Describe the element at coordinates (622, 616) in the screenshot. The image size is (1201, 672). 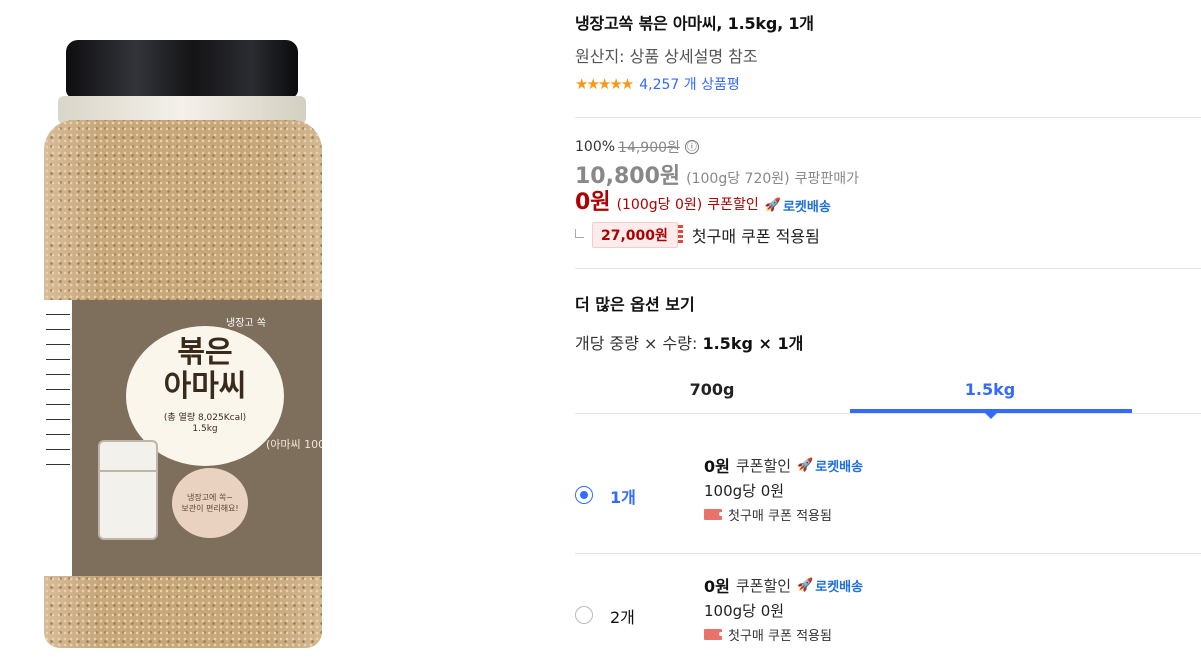
I see `option-qty: 2개` at that location.